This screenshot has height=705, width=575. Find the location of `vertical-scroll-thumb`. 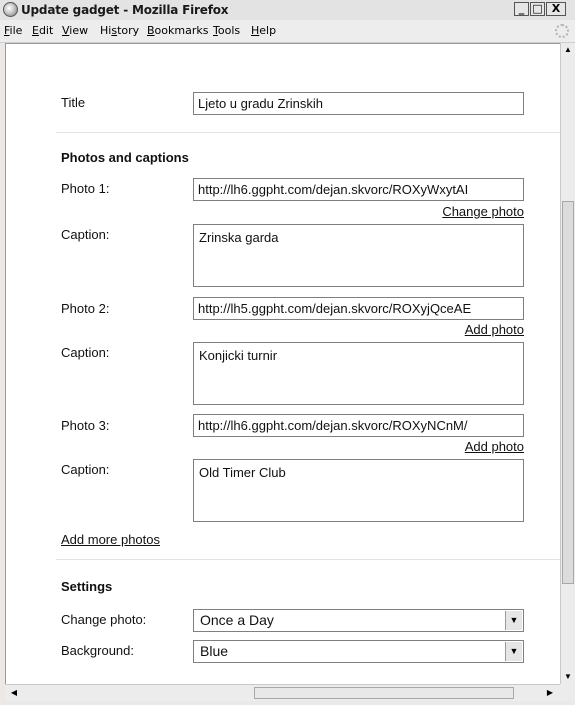

vertical-scroll-thumb is located at coordinates (568, 392).